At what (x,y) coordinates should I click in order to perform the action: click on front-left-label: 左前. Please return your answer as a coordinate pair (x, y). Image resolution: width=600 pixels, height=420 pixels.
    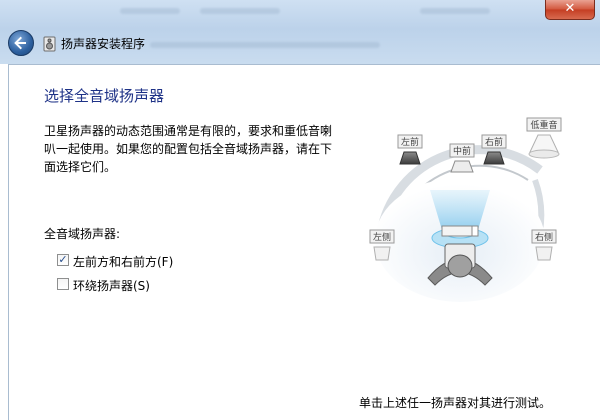
    Looking at the image, I should click on (410, 142).